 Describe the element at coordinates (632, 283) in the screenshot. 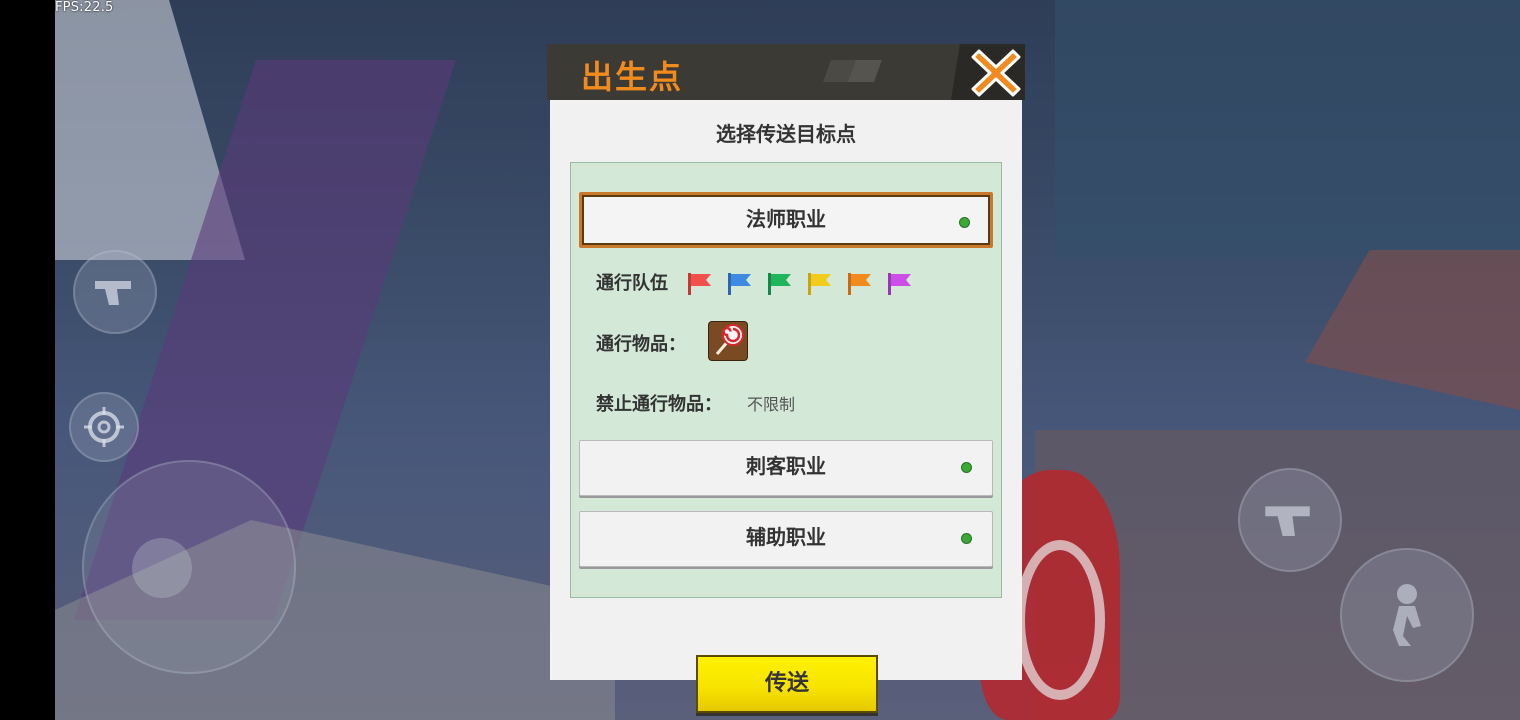

I see `teams-label: 通行队伍` at that location.